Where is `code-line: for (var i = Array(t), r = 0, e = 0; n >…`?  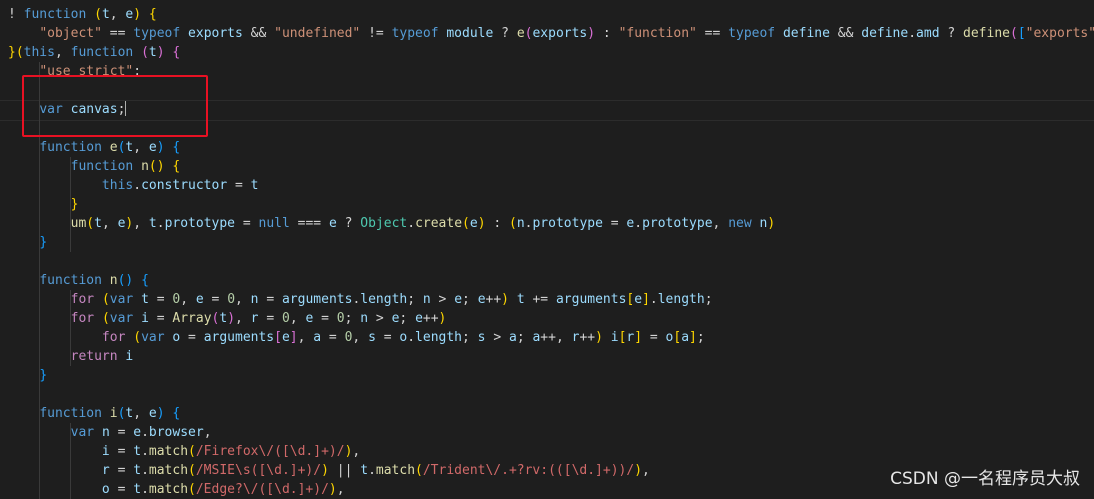
code-line: for (var i = Array(t), r = 0, e = 0; n >… is located at coordinates (223, 318).